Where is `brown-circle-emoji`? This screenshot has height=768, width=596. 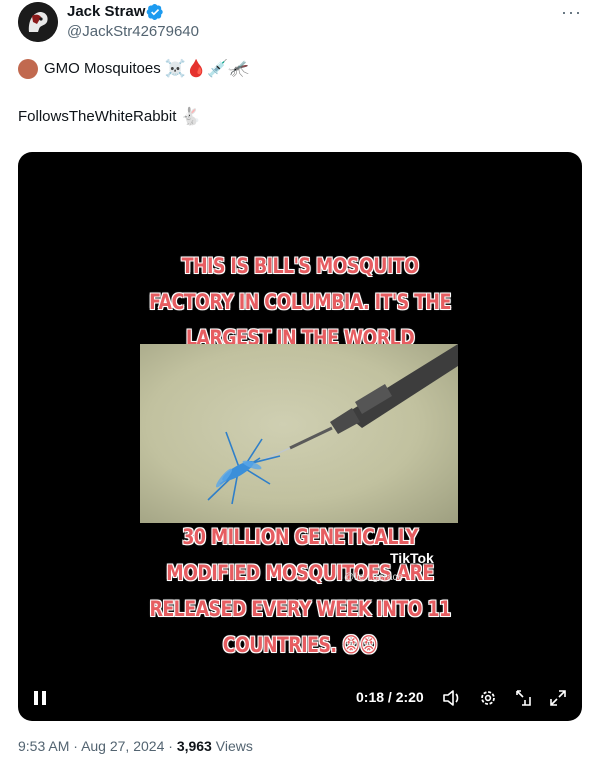
brown-circle-emoji is located at coordinates (28, 69).